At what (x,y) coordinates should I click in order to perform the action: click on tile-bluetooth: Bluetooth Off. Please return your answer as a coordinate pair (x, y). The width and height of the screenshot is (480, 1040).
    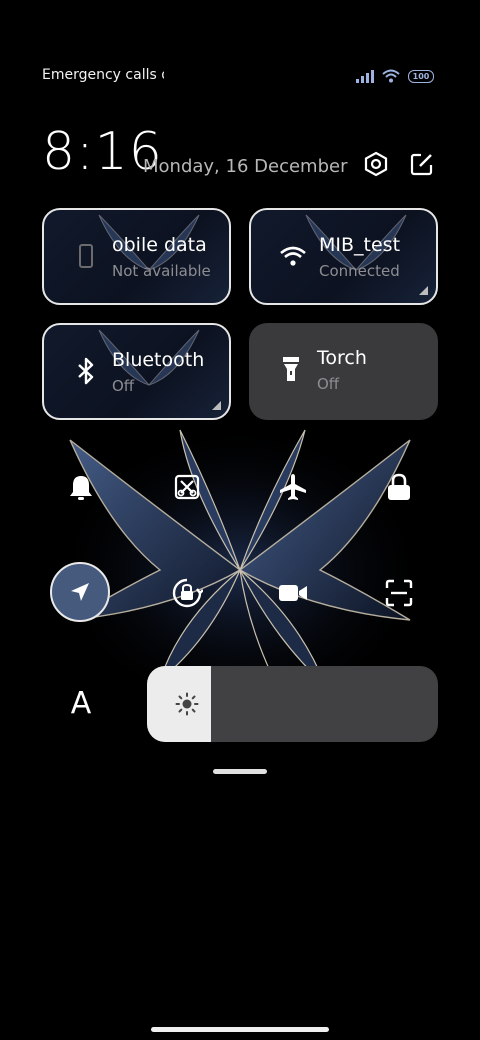
    Looking at the image, I should click on (136, 371).